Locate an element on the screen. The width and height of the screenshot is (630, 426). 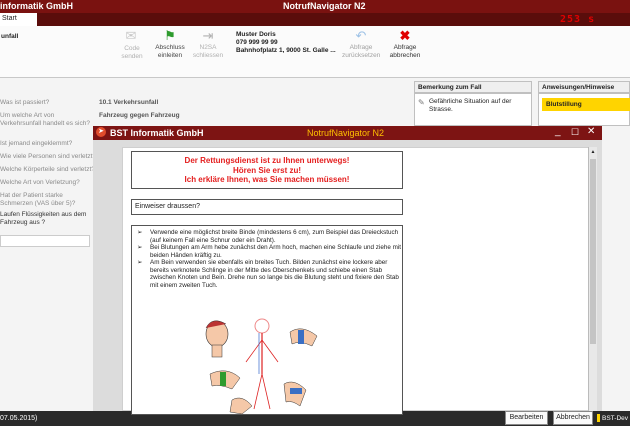
answer-input is located at coordinates (45, 241).